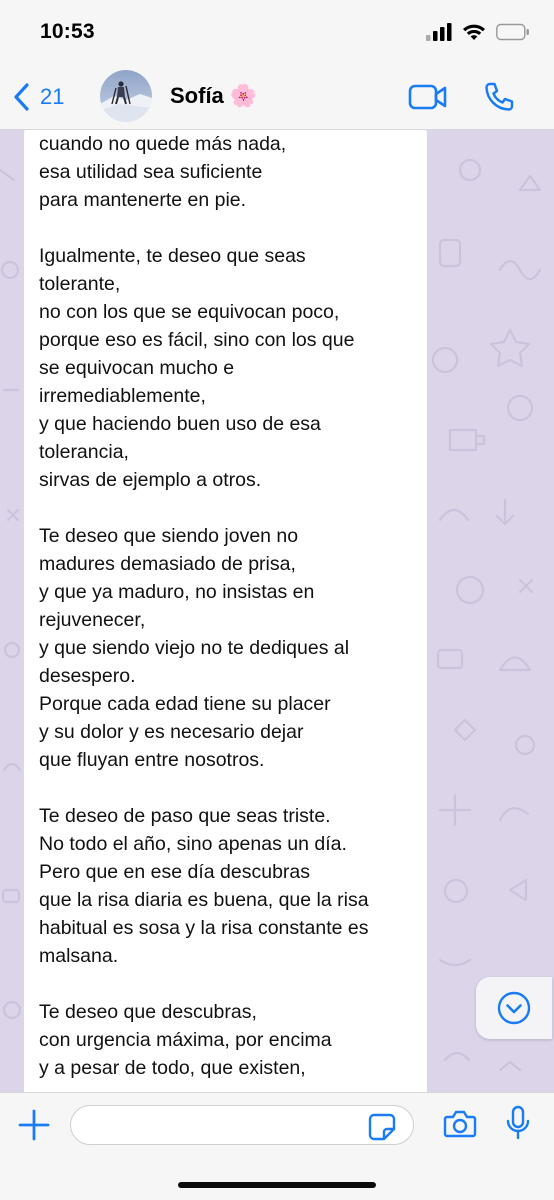 The height and width of the screenshot is (1200, 554). What do you see at coordinates (167, 564) in the screenshot?
I see `message-line: madures demasiado de prisa,` at bounding box center [167, 564].